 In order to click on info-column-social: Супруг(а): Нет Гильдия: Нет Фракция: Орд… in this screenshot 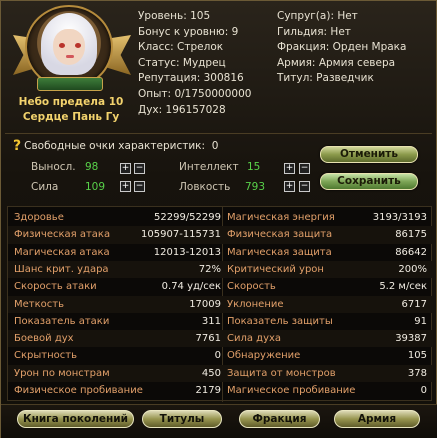, I will do `click(341, 48)`.